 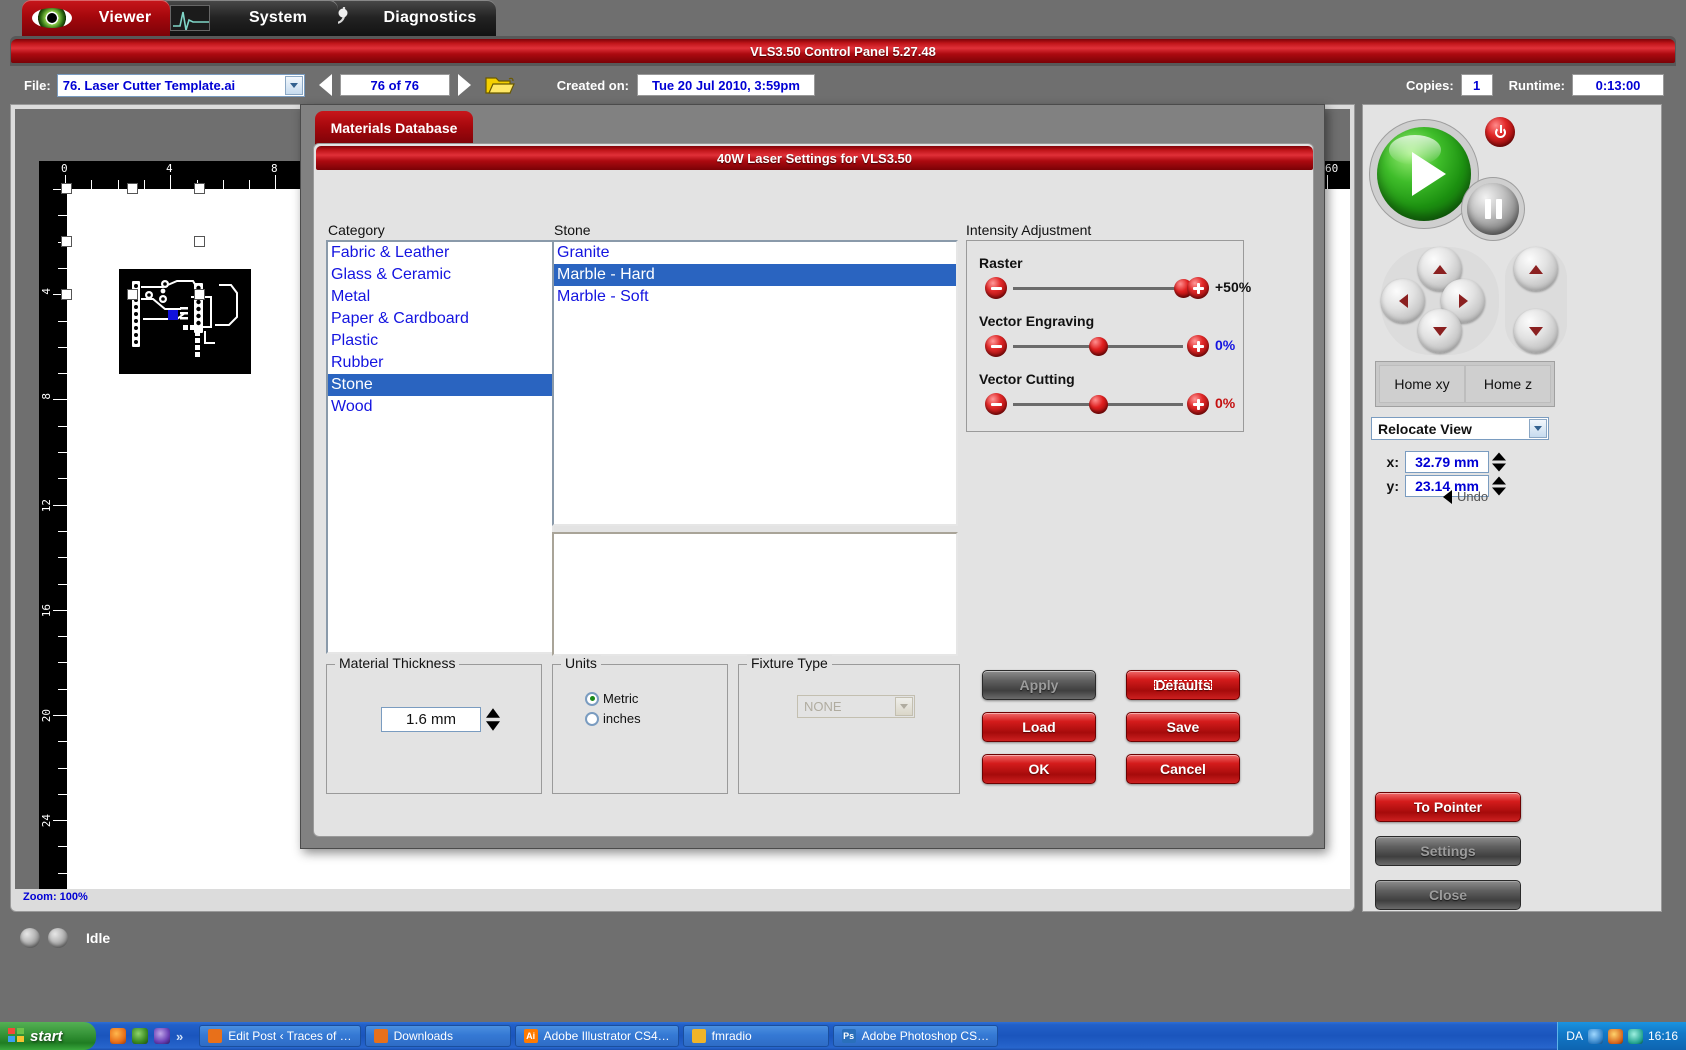 I want to click on taskbar-item: Downloads, so click(x=437, y=1036).